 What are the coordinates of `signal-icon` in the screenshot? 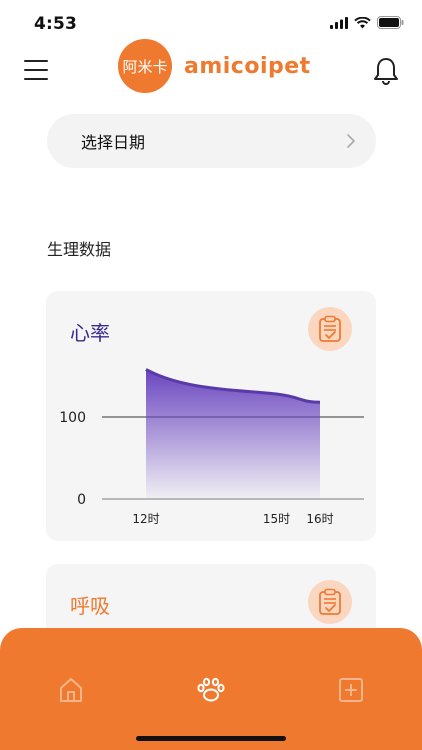 It's located at (339, 22).